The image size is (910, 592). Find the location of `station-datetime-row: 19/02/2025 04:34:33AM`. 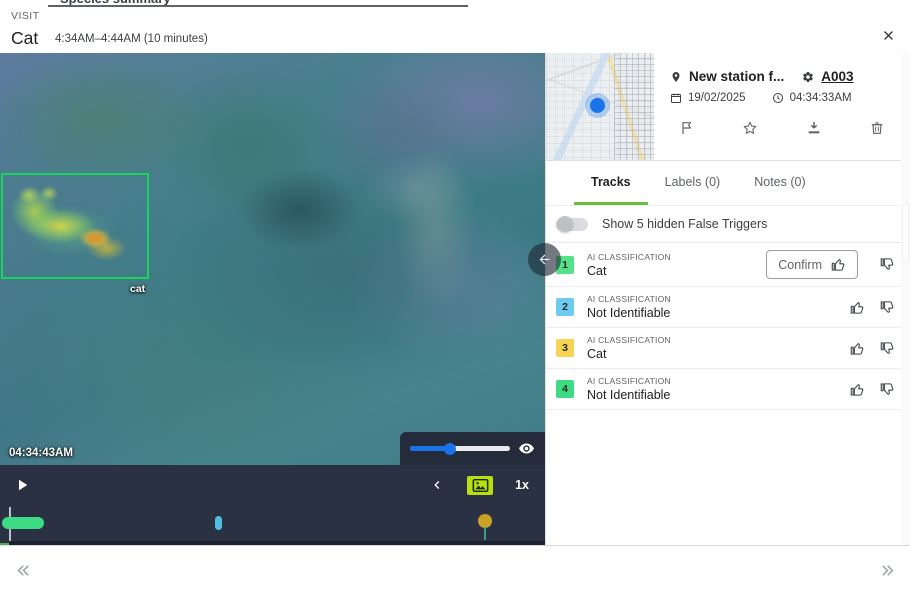

station-datetime-row: 19/02/2025 04:34:33AM is located at coordinates (785, 98).